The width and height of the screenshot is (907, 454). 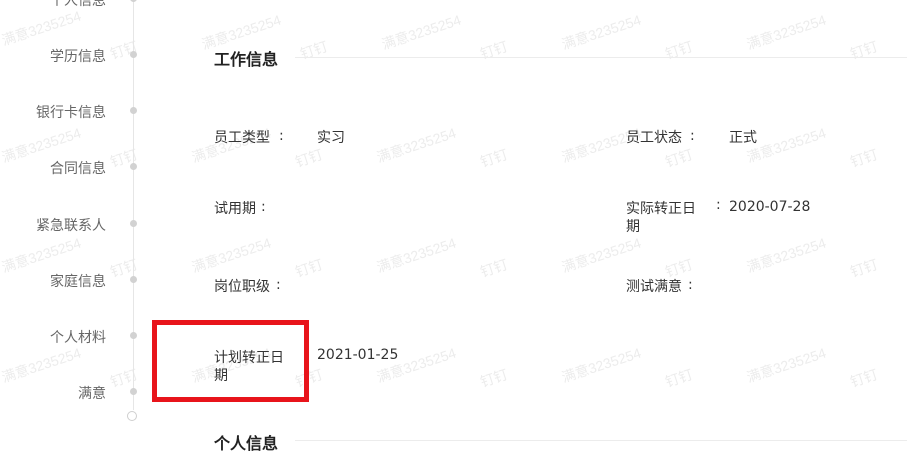 What do you see at coordinates (230, 361) in the screenshot?
I see `highlight-box` at bounding box center [230, 361].